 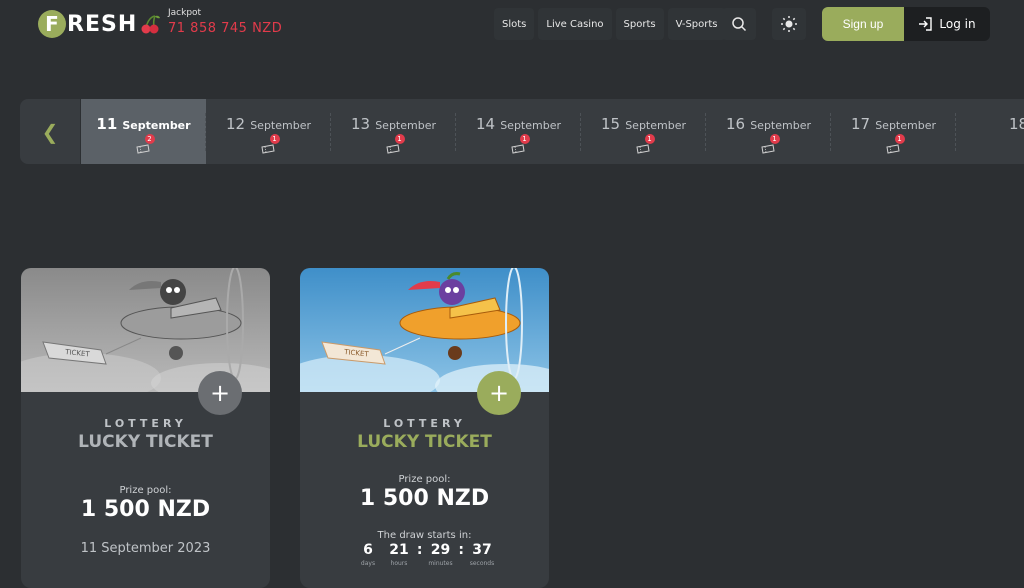 I want to click on countdown-days-value: 6, so click(x=368, y=550).